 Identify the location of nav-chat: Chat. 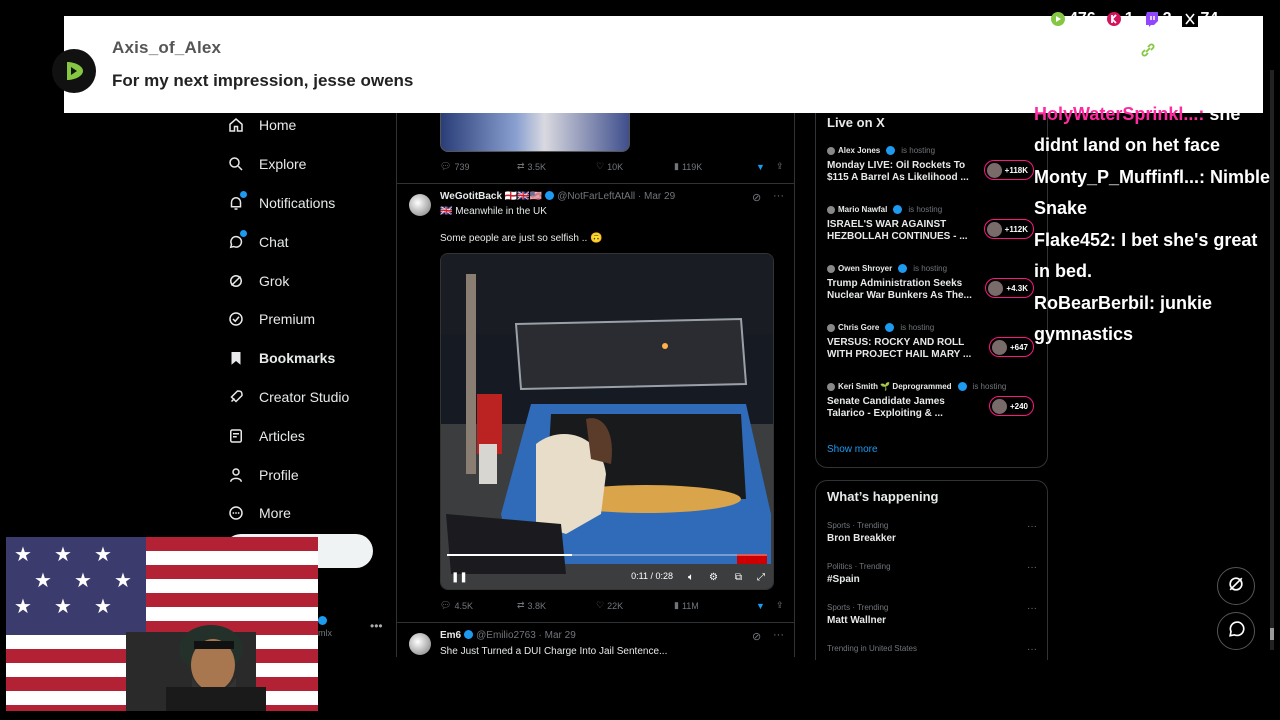
(309, 241).